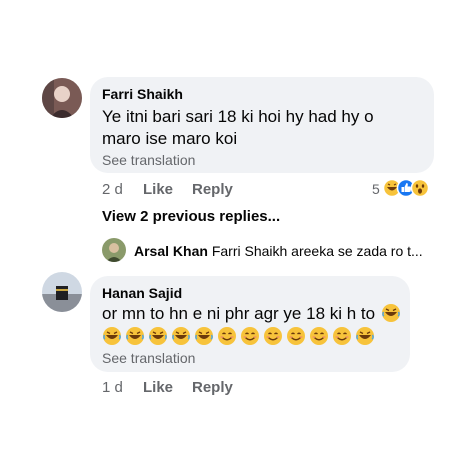 The width and height of the screenshot is (472, 467). I want to click on emoji-row, so click(240, 337).